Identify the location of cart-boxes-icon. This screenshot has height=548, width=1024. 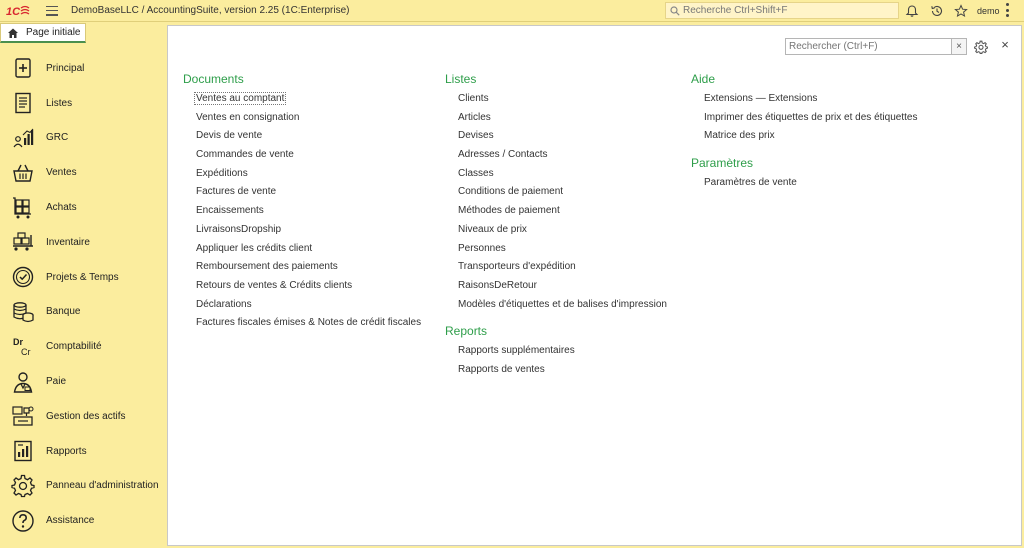
(23, 208).